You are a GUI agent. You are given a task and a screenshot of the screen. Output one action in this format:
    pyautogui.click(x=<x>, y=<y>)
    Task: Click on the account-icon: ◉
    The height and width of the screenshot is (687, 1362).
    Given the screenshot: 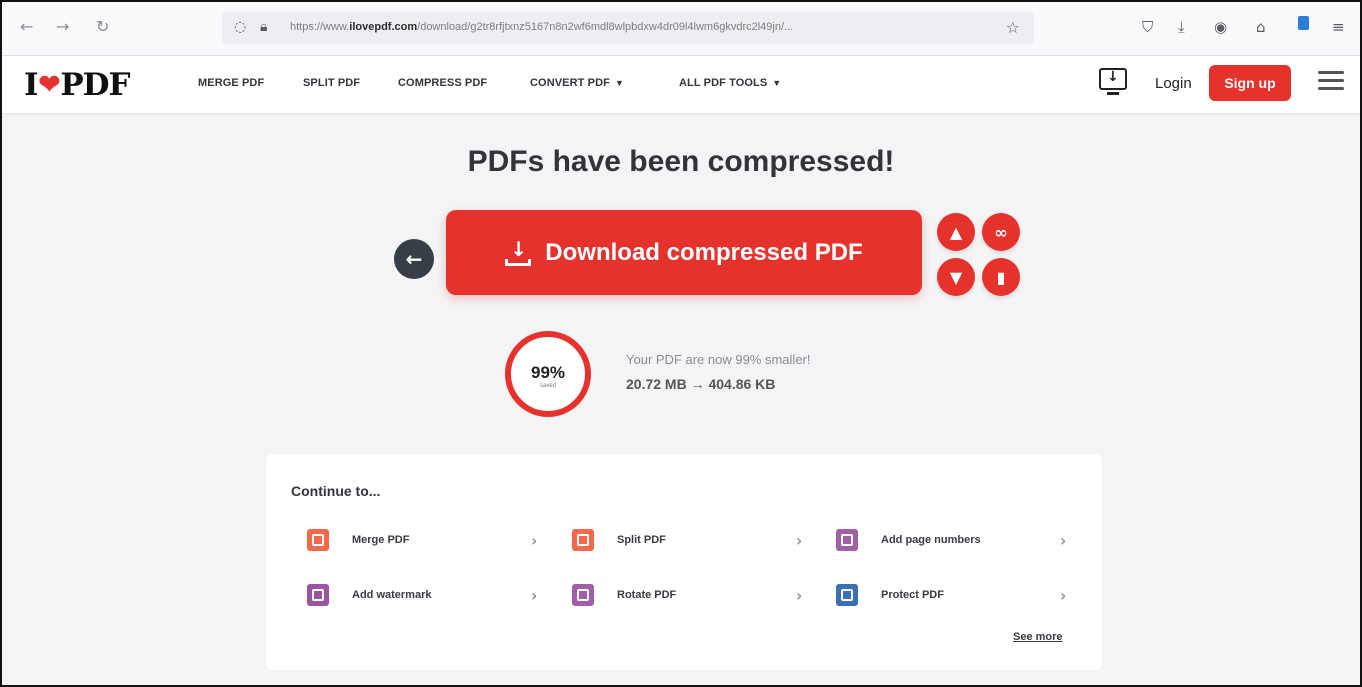 What is the action you would take?
    pyautogui.click(x=1220, y=27)
    